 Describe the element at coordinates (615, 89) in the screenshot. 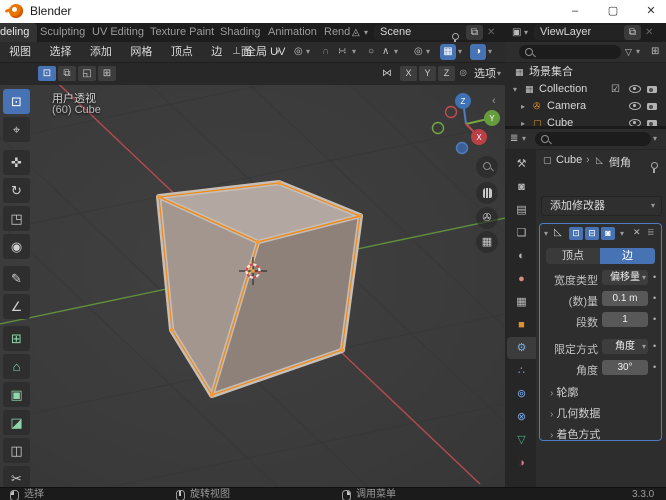

I see `collection-checkbox: ☑` at that location.